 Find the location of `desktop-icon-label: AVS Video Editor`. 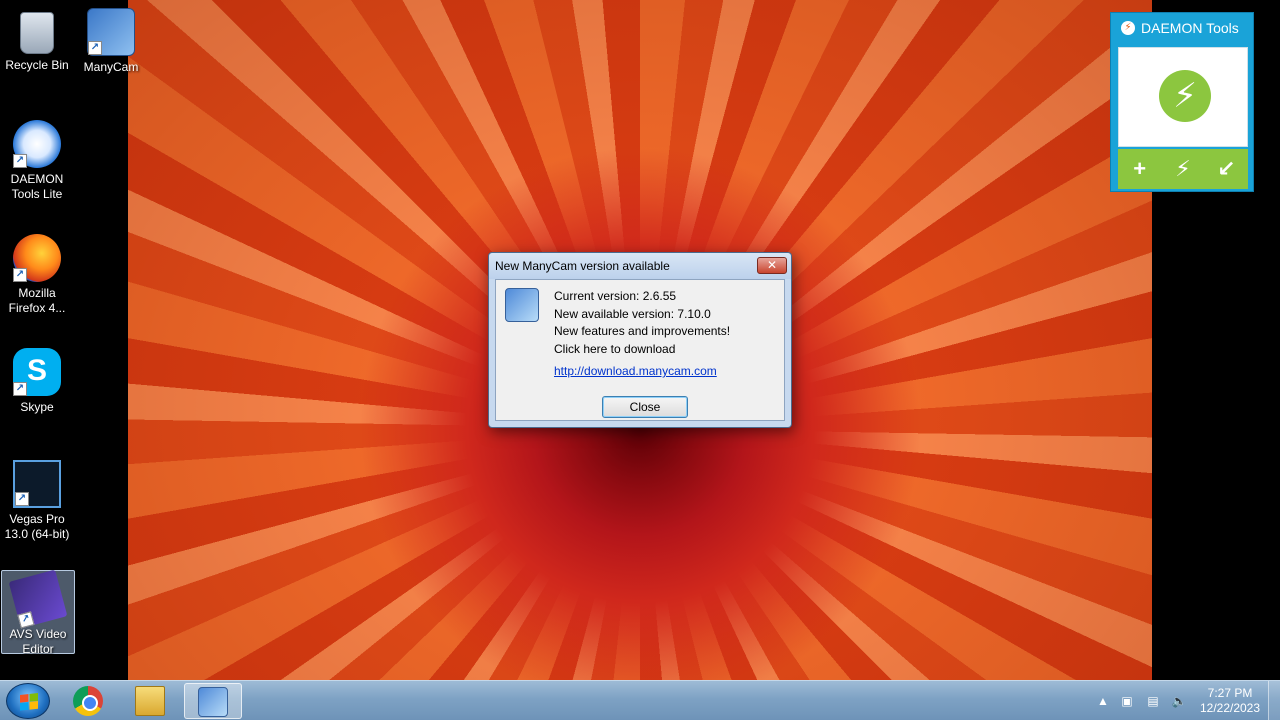

desktop-icon-label: AVS Video Editor is located at coordinates (38, 641).